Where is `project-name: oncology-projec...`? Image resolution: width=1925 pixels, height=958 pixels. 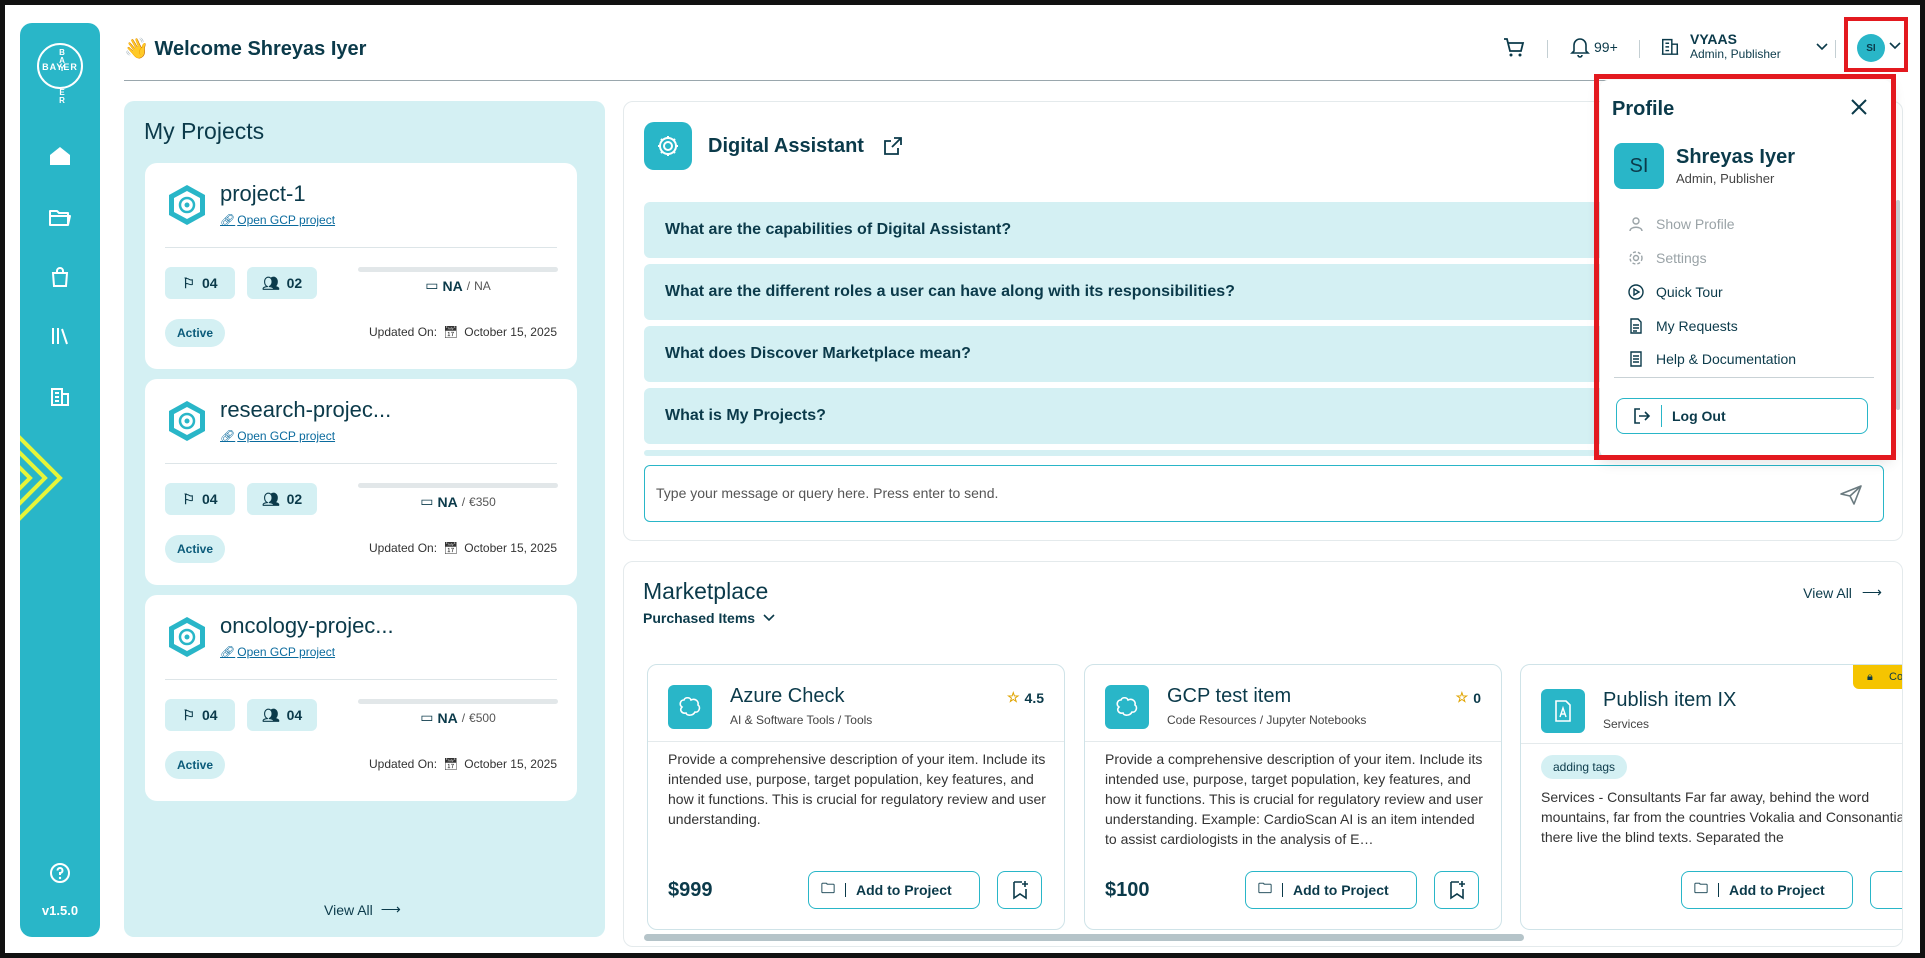 project-name: oncology-projec... is located at coordinates (307, 625).